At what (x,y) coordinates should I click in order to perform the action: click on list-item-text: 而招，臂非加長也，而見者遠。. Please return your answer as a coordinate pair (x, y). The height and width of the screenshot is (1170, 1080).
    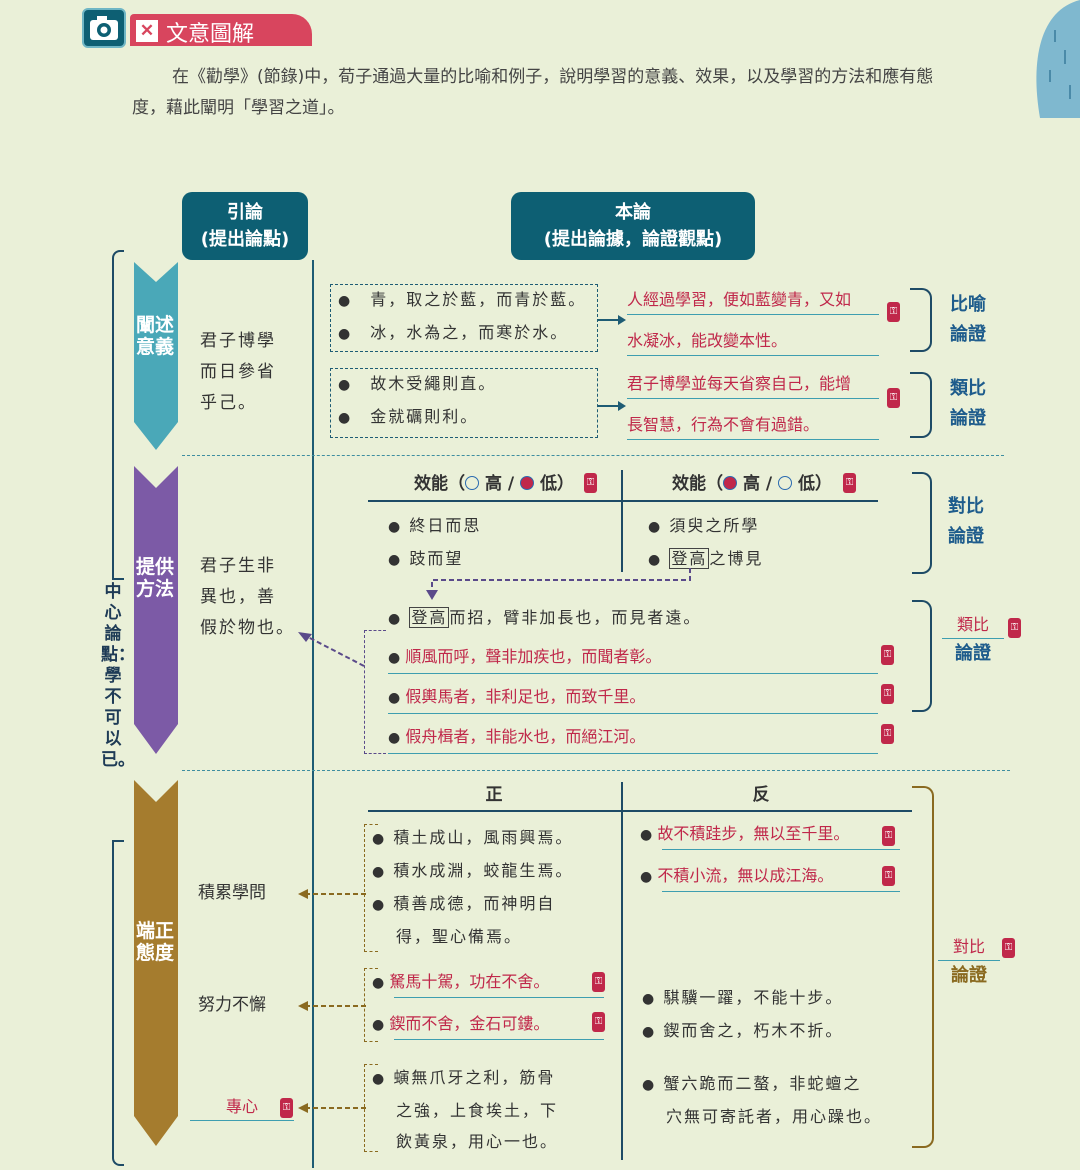
    Looking at the image, I should click on (575, 617).